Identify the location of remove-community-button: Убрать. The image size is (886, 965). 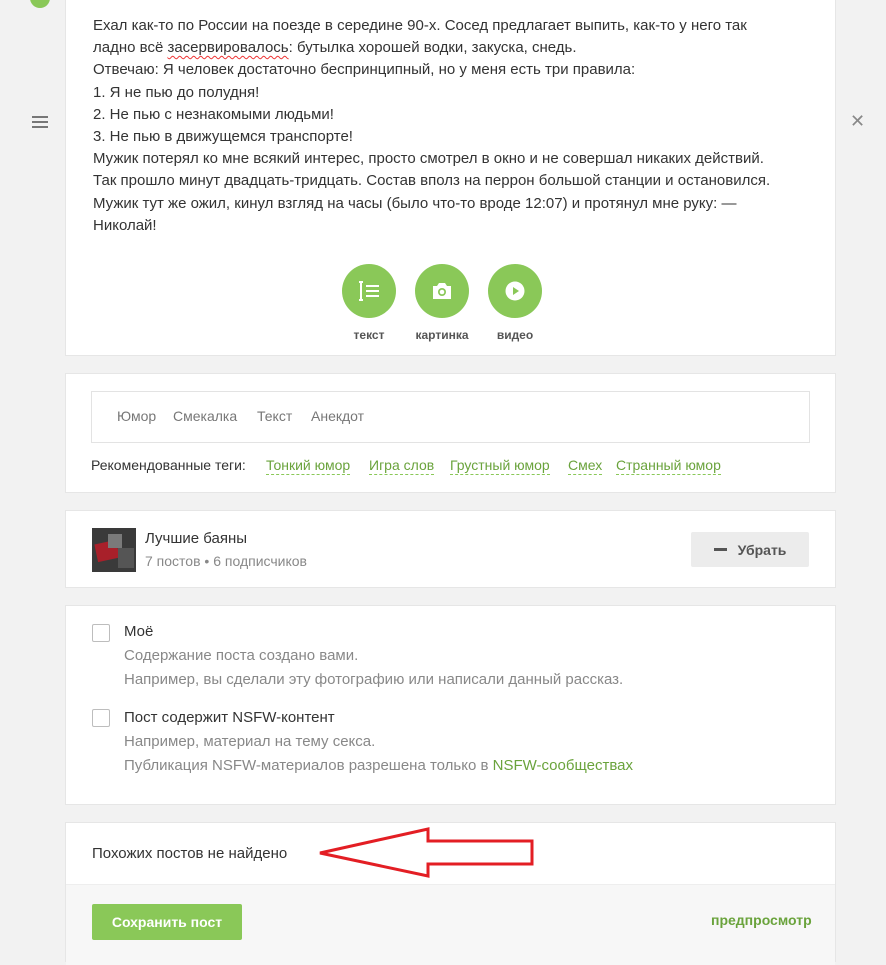
(750, 549).